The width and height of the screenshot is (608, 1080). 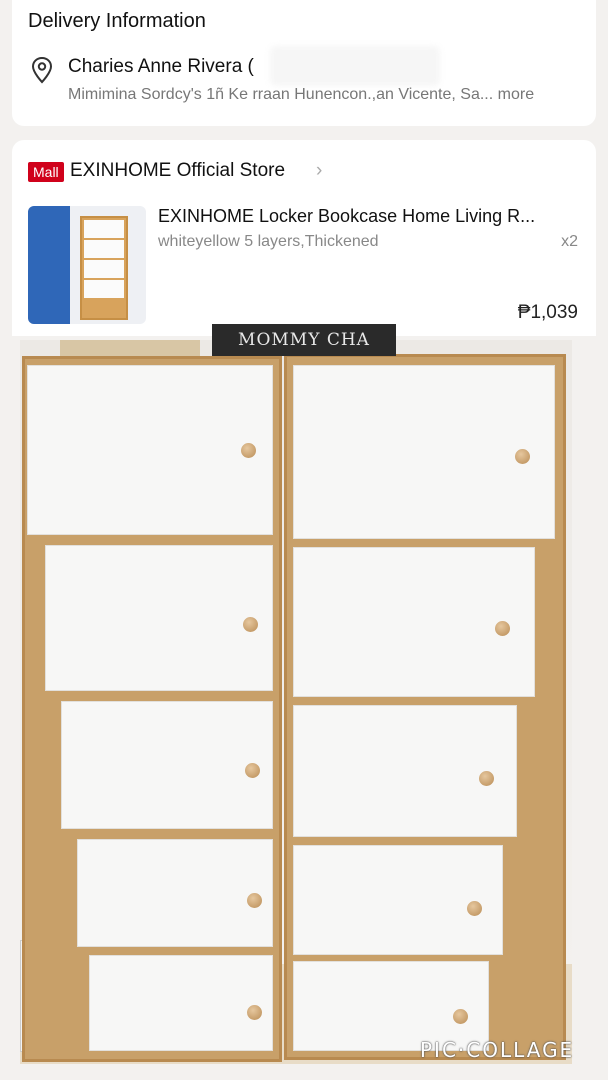 I want to click on more-link: more, so click(x=516, y=94).